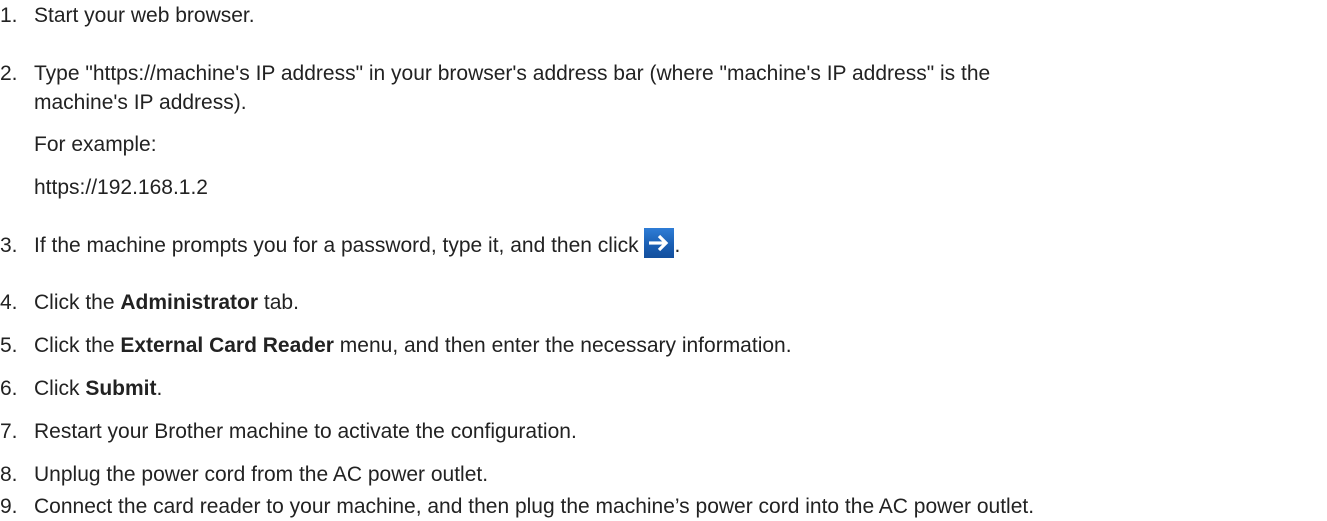  Describe the element at coordinates (9, 345) in the screenshot. I see `step-number: 5.` at that location.